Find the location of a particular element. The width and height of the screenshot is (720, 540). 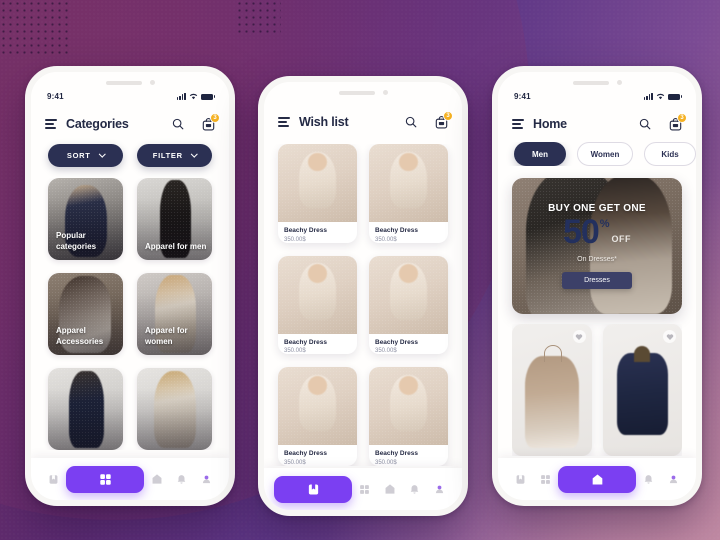

category-label: Apparel Accessories is located at coordinates (80, 335).